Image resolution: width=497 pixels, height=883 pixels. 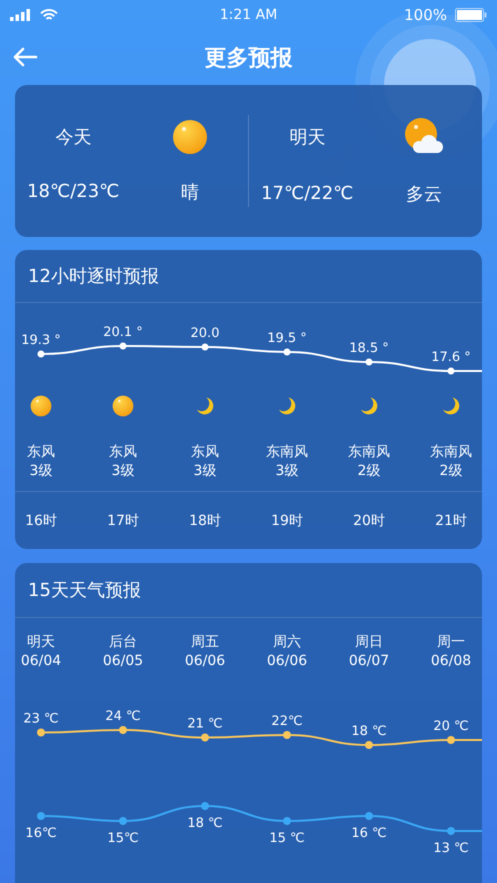 I want to click on value-label: 19.5 °, so click(x=287, y=338).